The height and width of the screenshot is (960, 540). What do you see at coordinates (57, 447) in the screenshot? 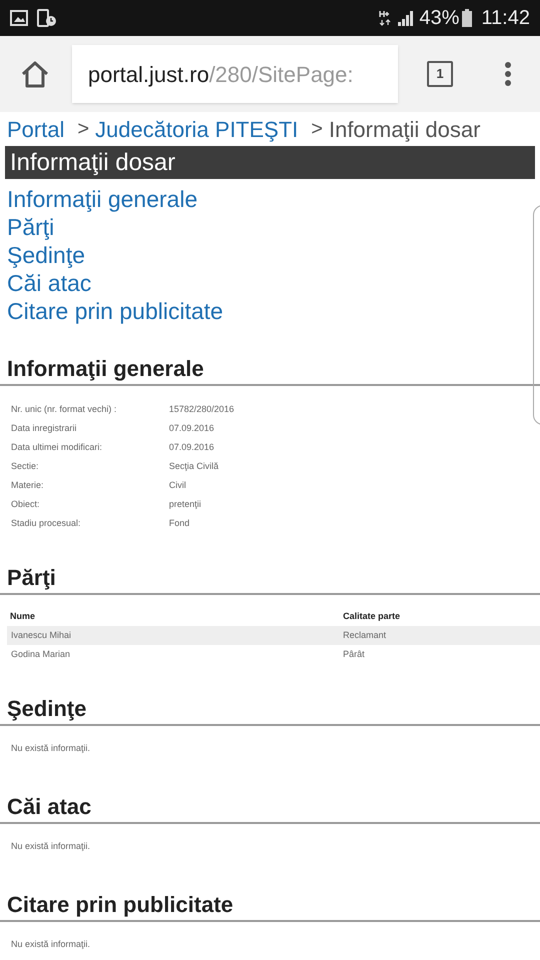
I see `field-label: Data ultimei modificari:` at bounding box center [57, 447].